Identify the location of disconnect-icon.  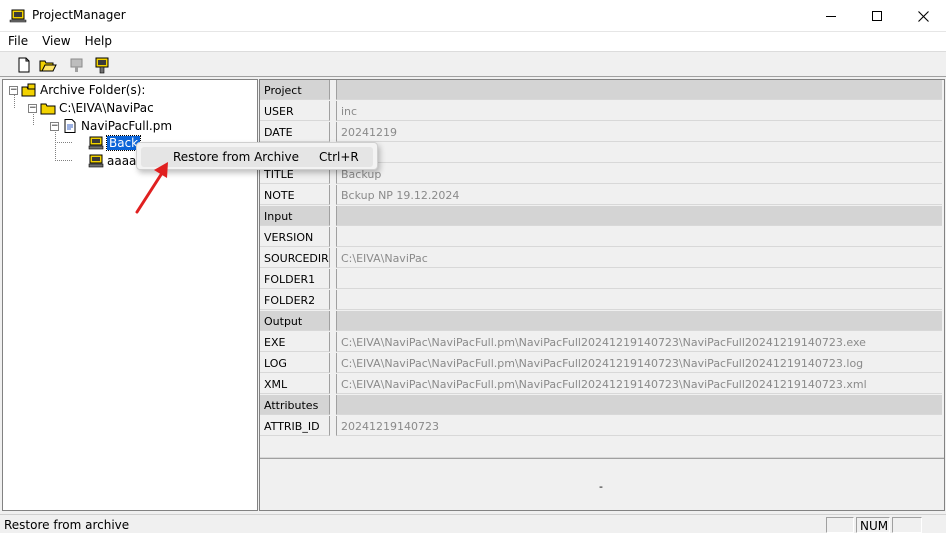
(76, 65).